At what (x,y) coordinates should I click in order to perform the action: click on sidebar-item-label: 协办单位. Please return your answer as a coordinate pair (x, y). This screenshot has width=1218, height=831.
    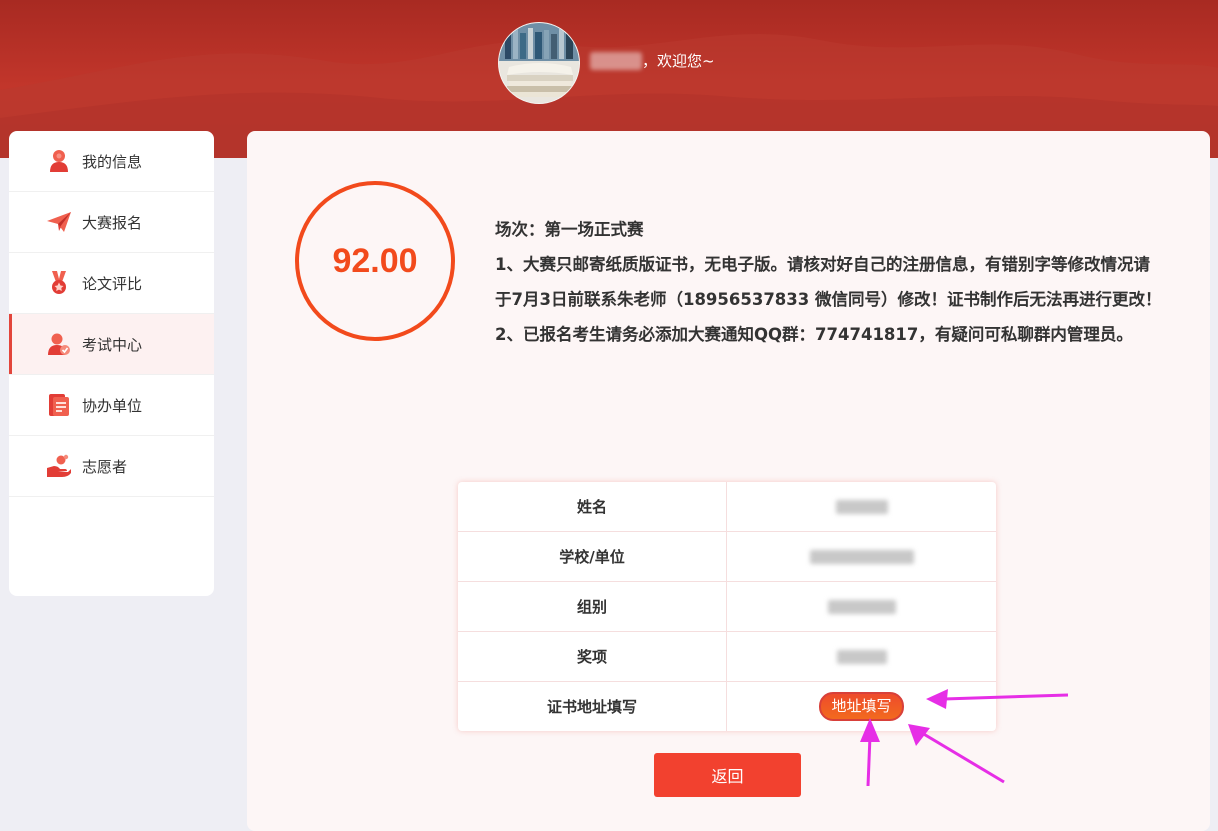
    Looking at the image, I should click on (112, 405).